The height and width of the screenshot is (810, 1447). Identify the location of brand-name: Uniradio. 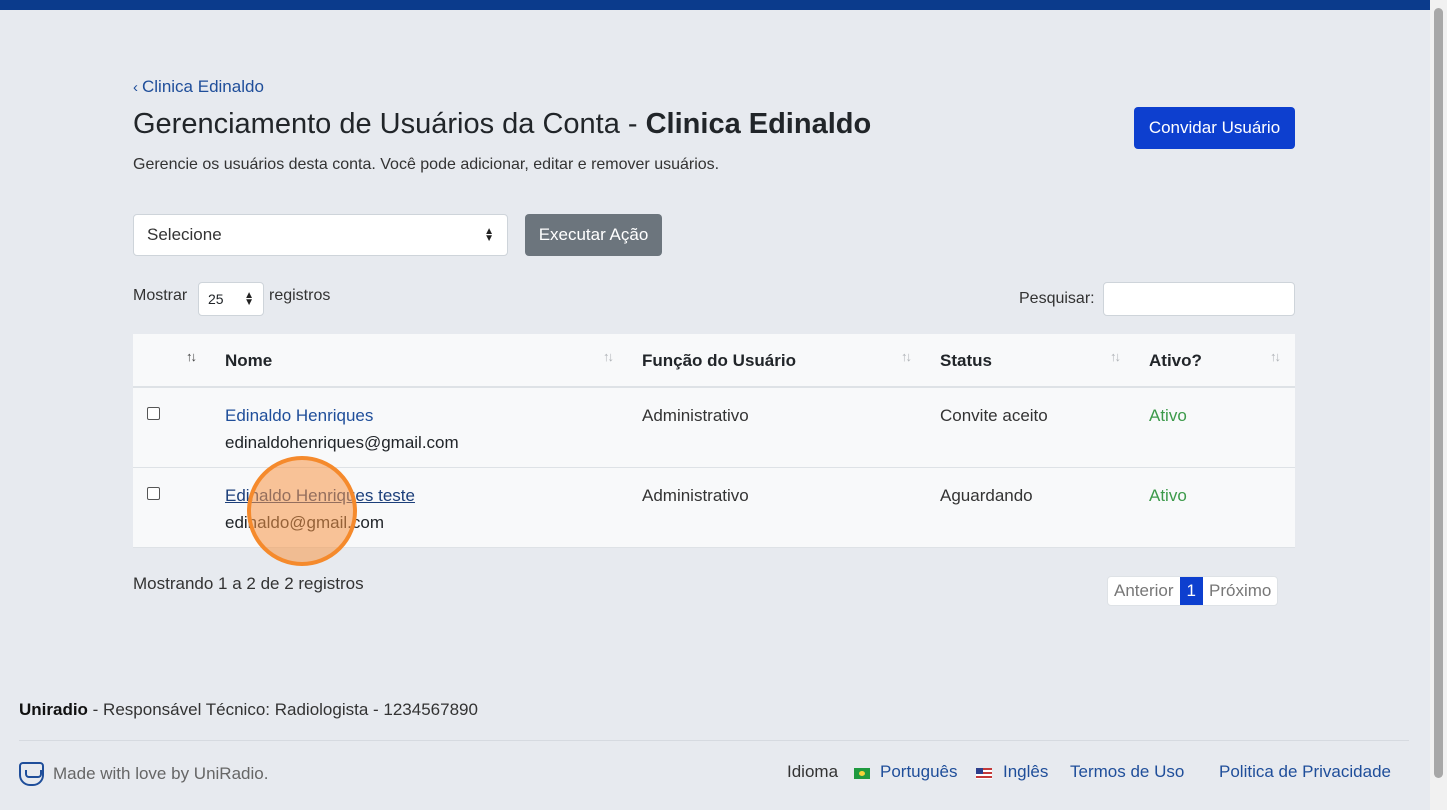
(53, 709).